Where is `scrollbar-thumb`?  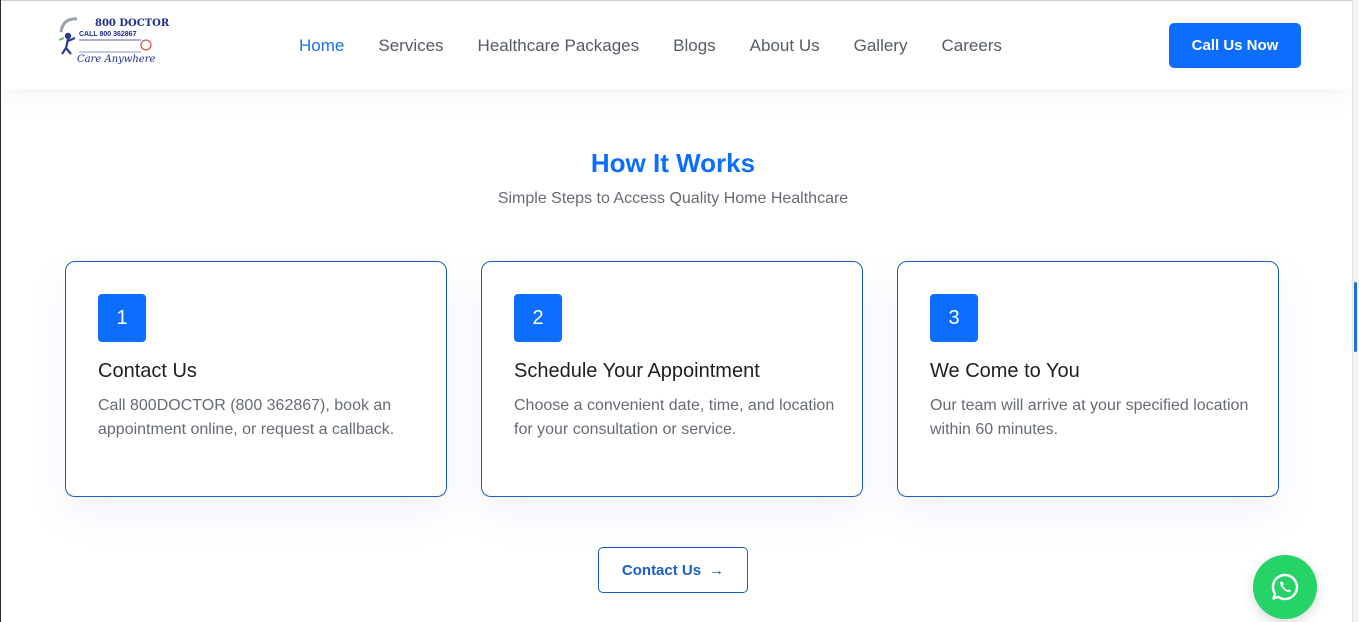 scrollbar-thumb is located at coordinates (1355, 317).